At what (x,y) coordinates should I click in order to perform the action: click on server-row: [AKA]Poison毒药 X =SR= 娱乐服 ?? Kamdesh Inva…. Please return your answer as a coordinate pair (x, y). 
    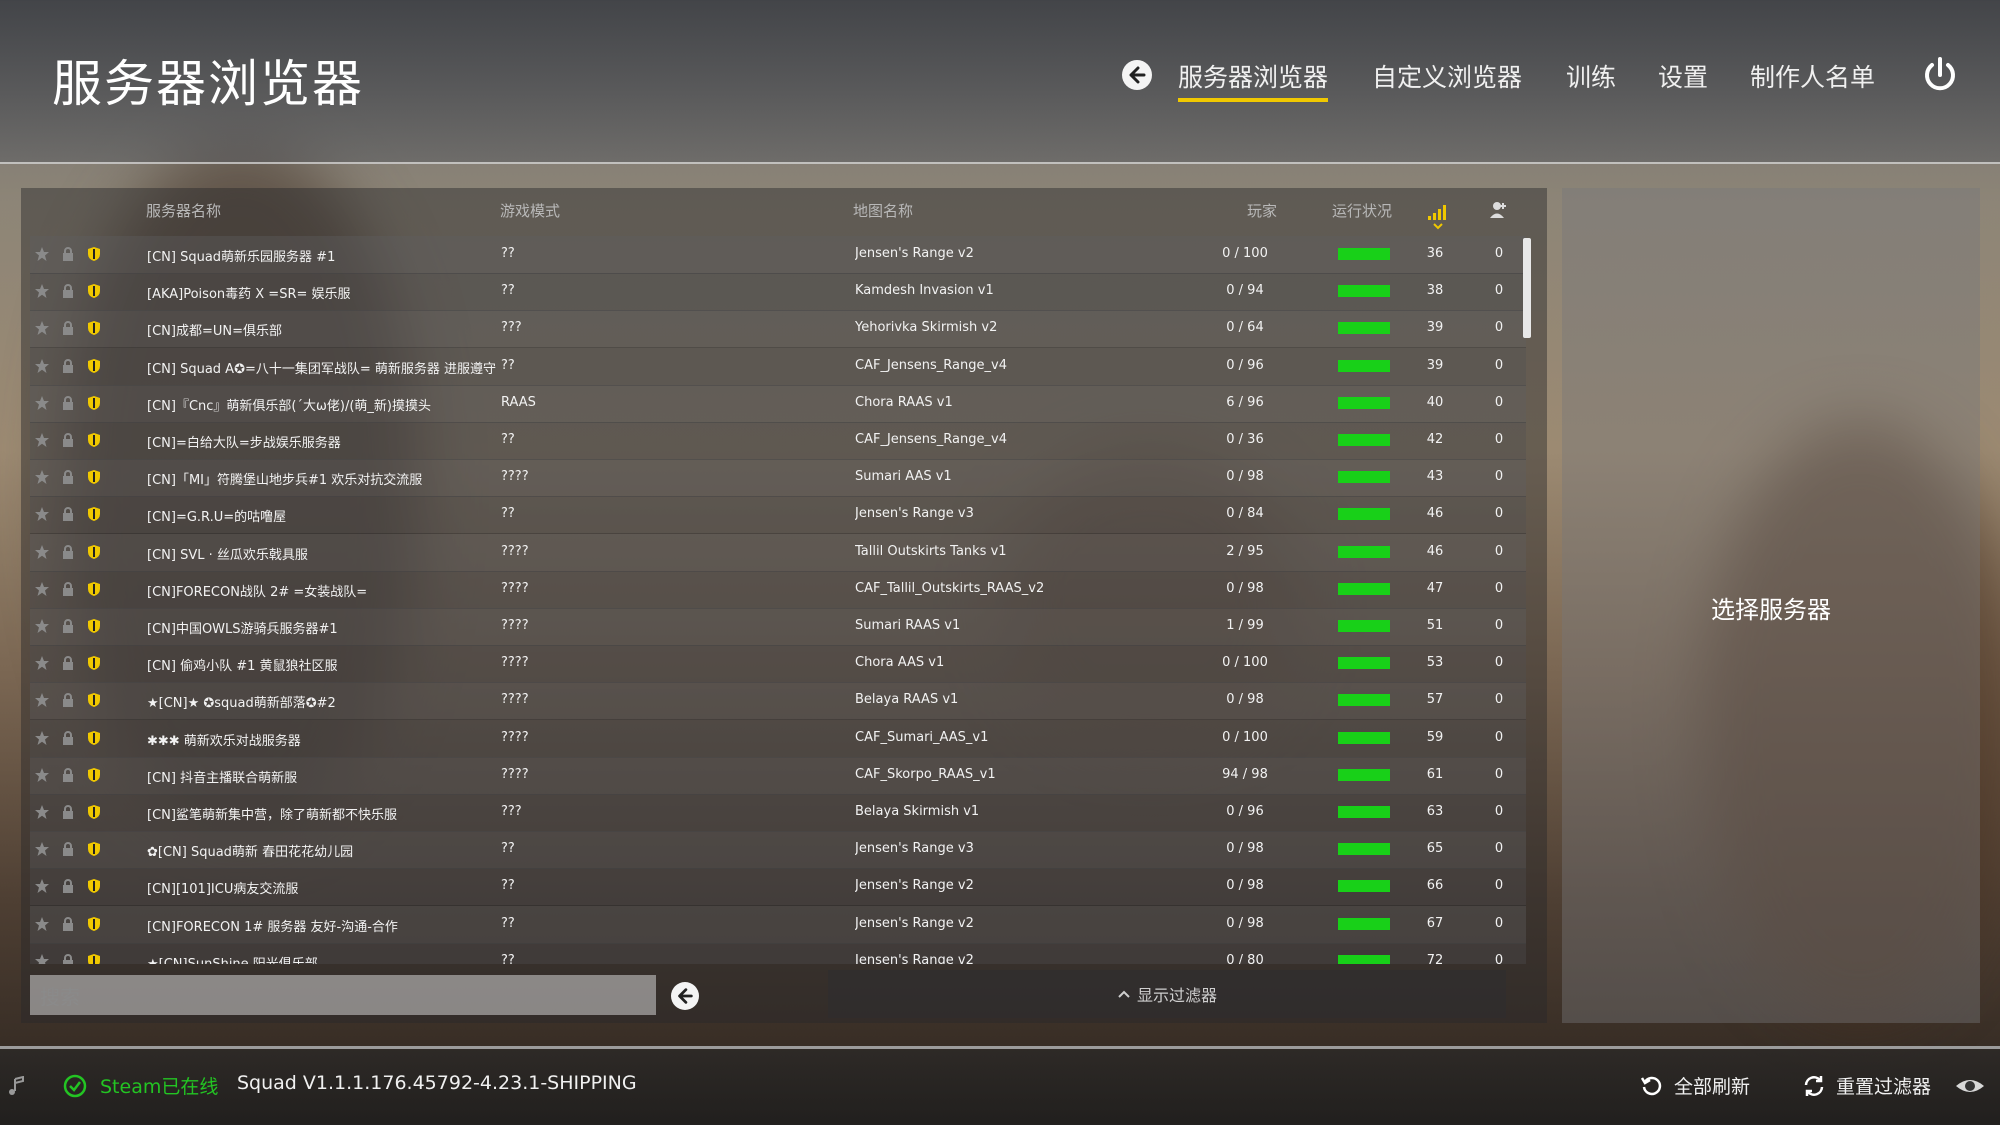
    Looking at the image, I should click on (778, 292).